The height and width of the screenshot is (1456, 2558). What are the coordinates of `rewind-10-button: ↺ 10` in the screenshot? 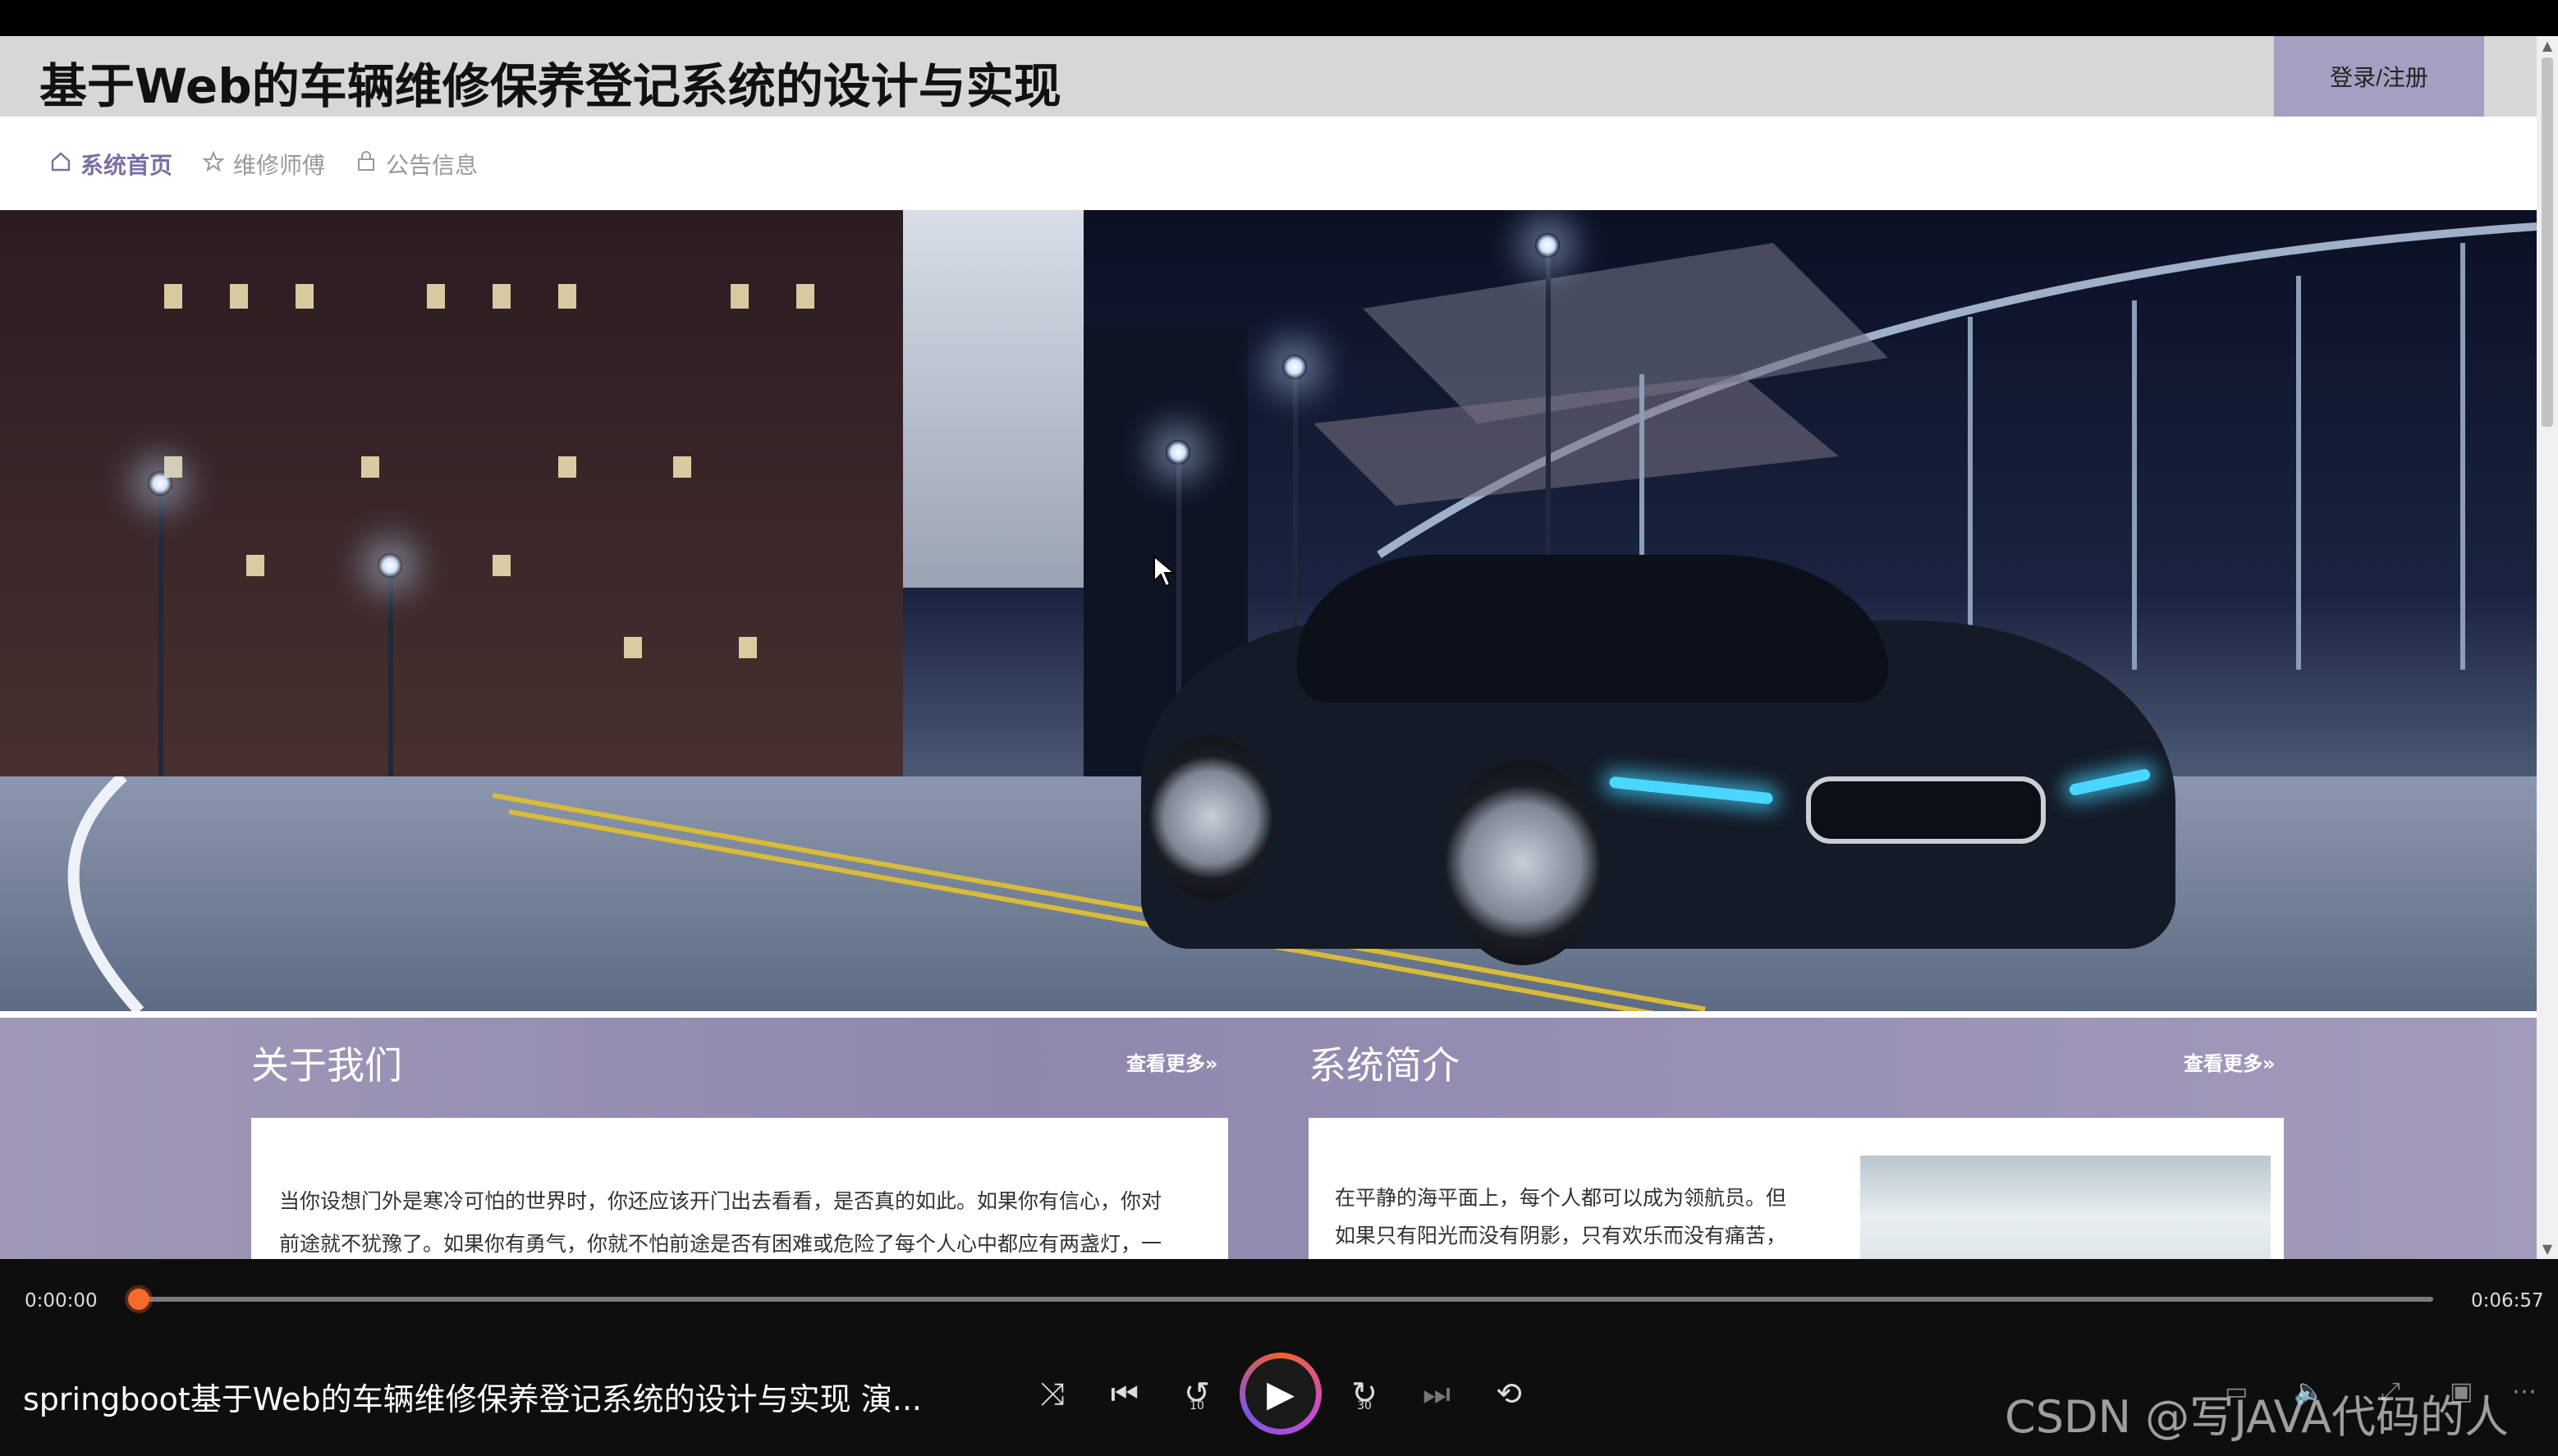 It's located at (1197, 1393).